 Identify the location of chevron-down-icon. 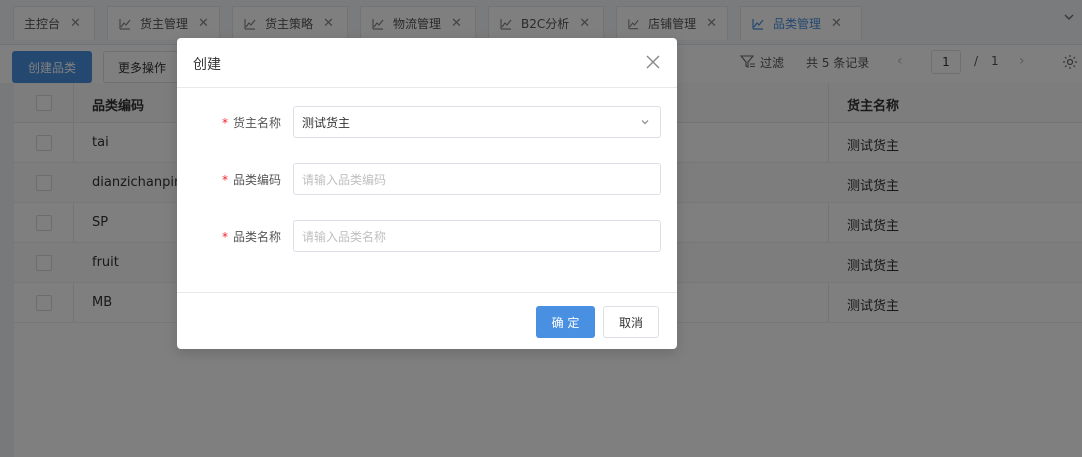
(645, 122).